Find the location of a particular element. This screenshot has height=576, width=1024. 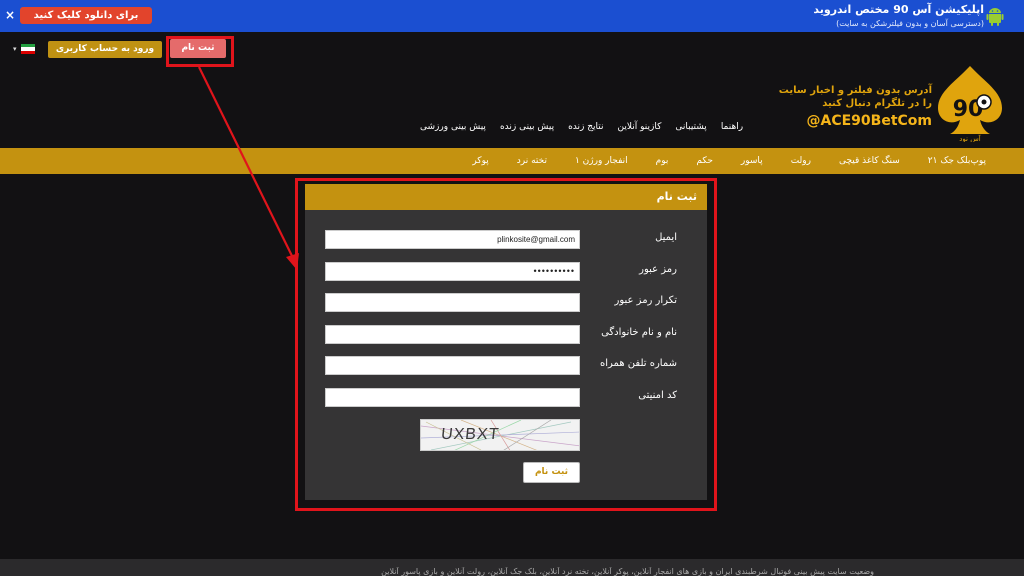

chevron-down-icon: ▾ is located at coordinates (15, 49).